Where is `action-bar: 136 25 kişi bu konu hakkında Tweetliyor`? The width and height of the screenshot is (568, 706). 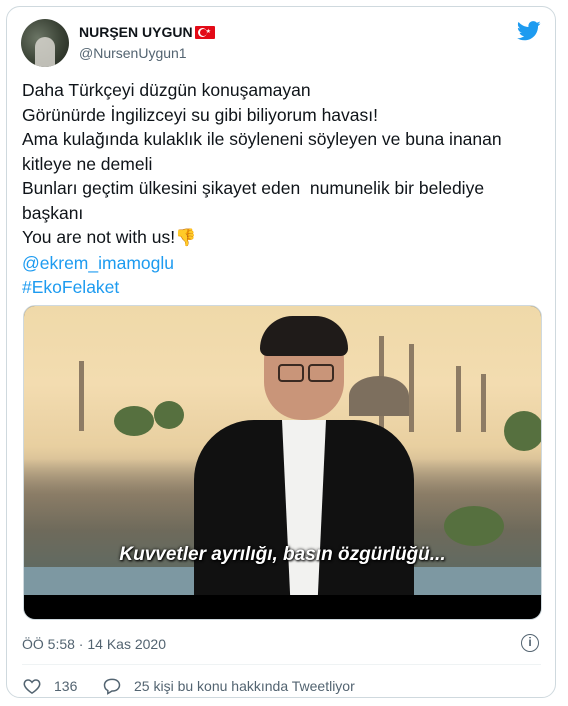 action-bar: 136 25 kişi bu konu hakkında Tweetliyor is located at coordinates (188, 686).